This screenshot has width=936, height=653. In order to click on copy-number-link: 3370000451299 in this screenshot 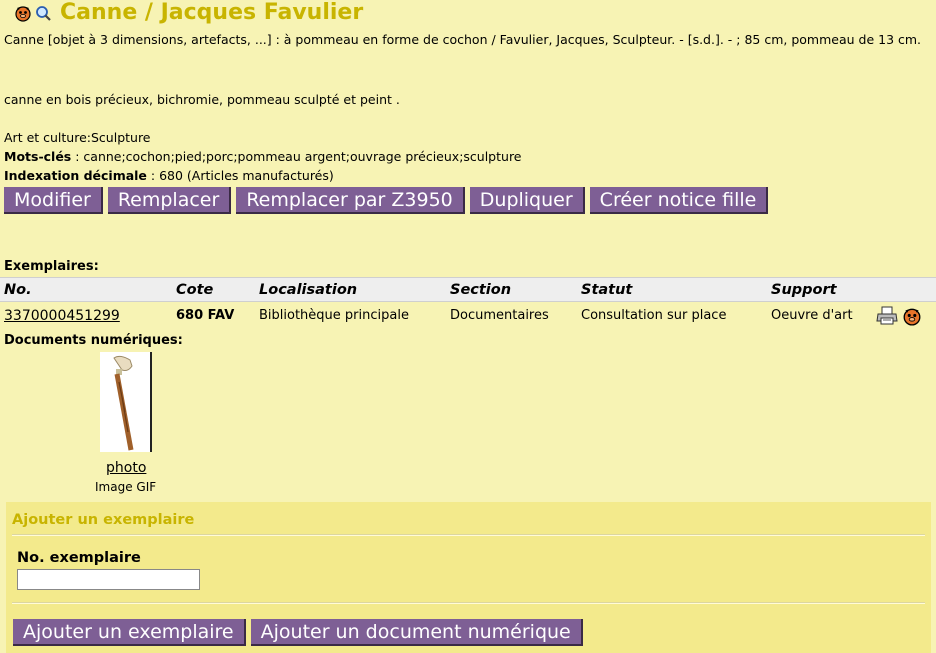, I will do `click(62, 316)`.